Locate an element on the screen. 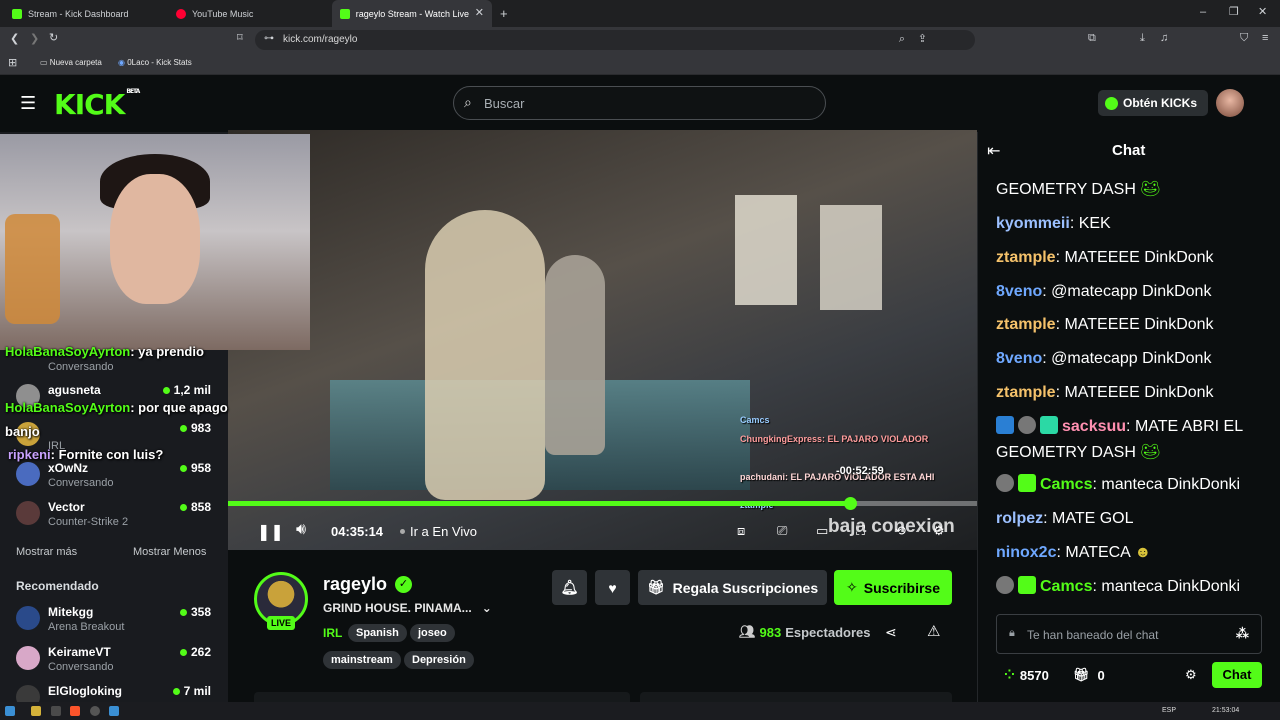  subscribe-button: ✧ Suscribirse is located at coordinates (893, 587).